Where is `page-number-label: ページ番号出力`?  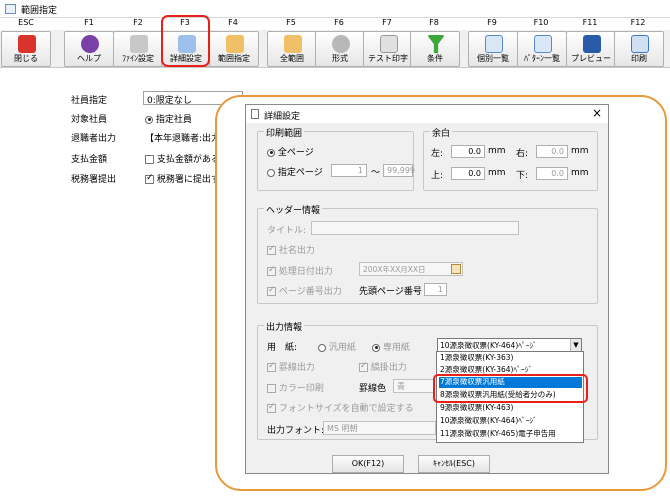 page-number-label: ページ番号出力 is located at coordinates (310, 292).